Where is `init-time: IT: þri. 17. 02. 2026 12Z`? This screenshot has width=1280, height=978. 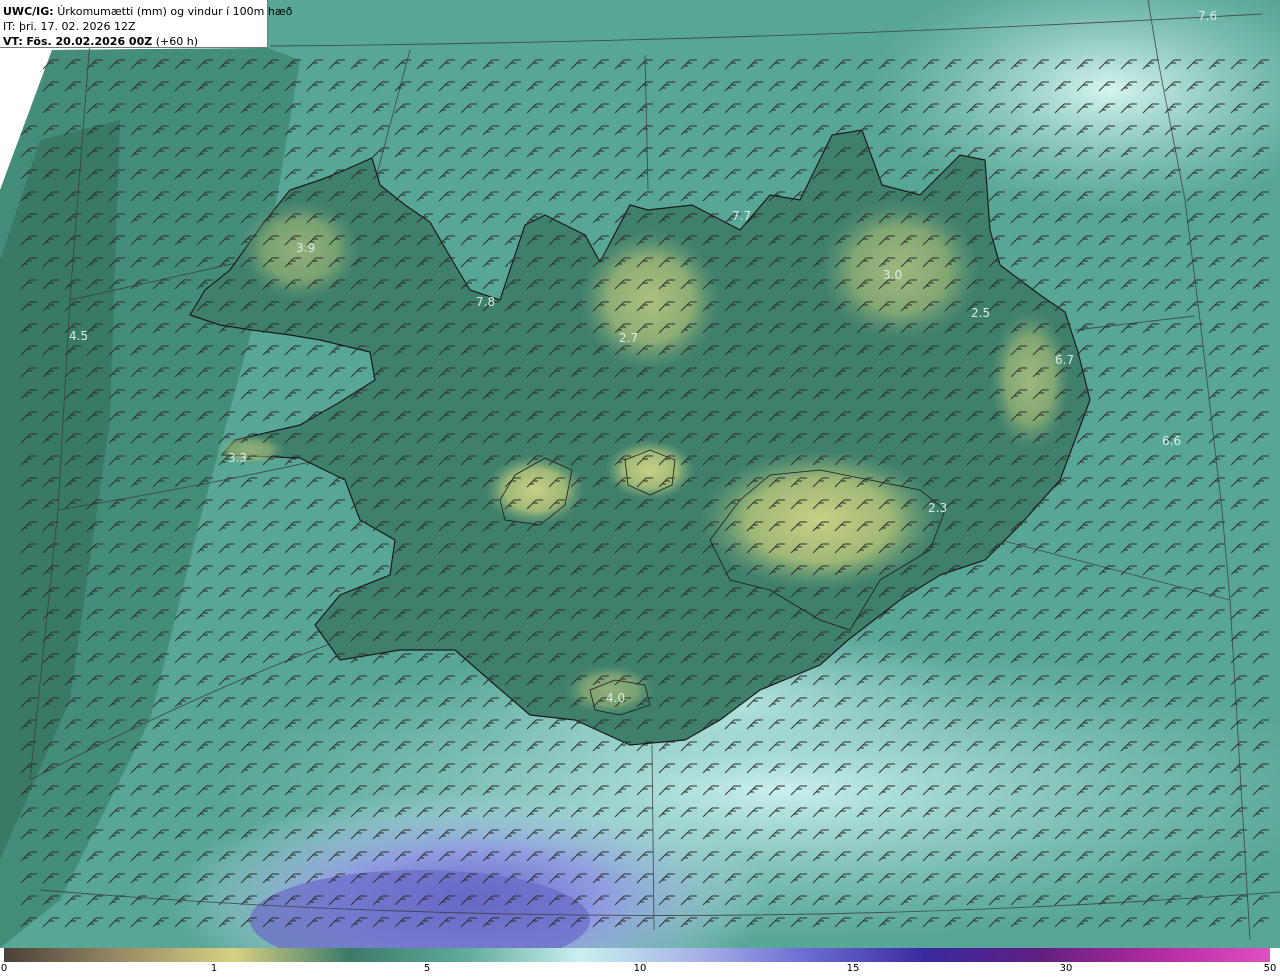 init-time: IT: þri. 17. 02. 2026 12Z is located at coordinates (69, 26).